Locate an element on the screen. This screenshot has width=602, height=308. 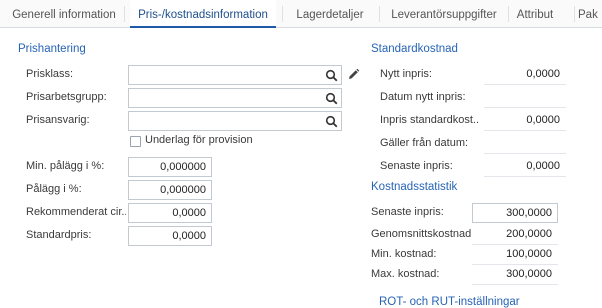
tab-attribut: Attribut is located at coordinates (535, 14).